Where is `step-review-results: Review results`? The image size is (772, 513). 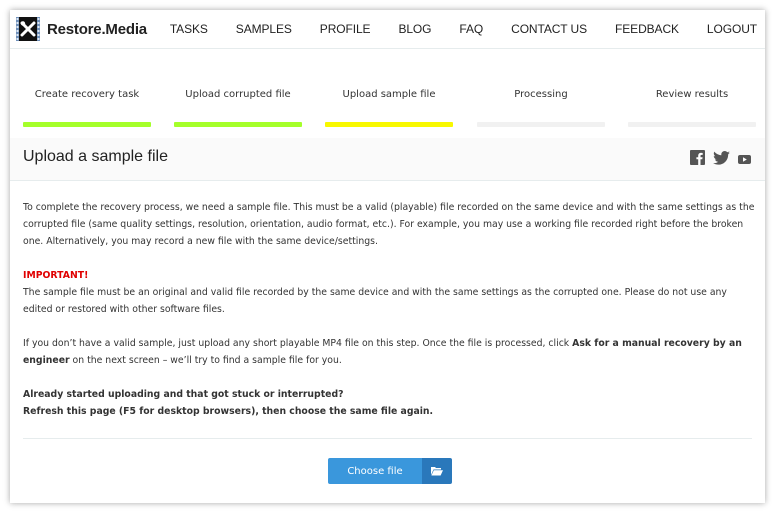
step-review-results: Review results is located at coordinates (692, 99).